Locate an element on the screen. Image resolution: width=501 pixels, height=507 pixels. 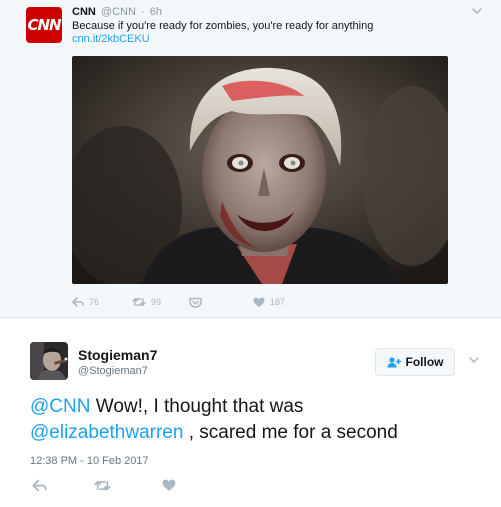
pocket-action is located at coordinates (195, 302).